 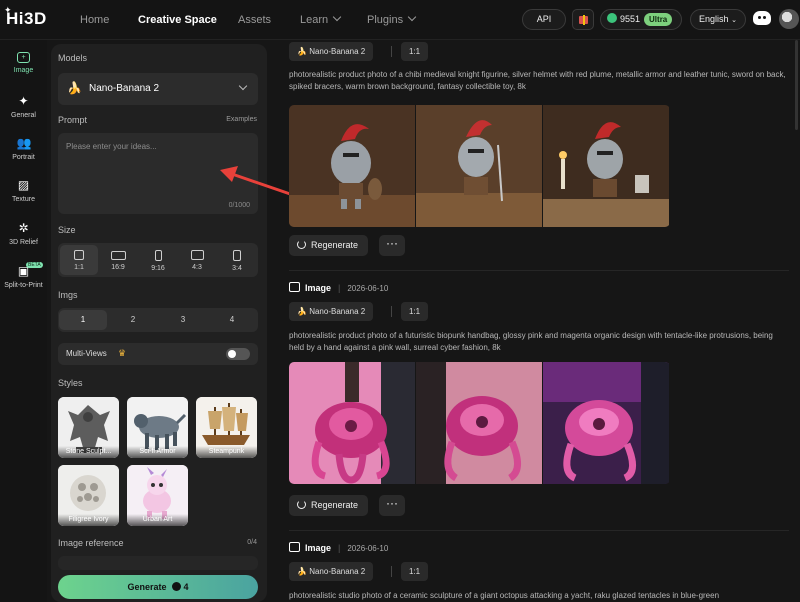 What do you see at coordinates (158, 563) in the screenshot?
I see `image-reference-dropzone` at bounding box center [158, 563].